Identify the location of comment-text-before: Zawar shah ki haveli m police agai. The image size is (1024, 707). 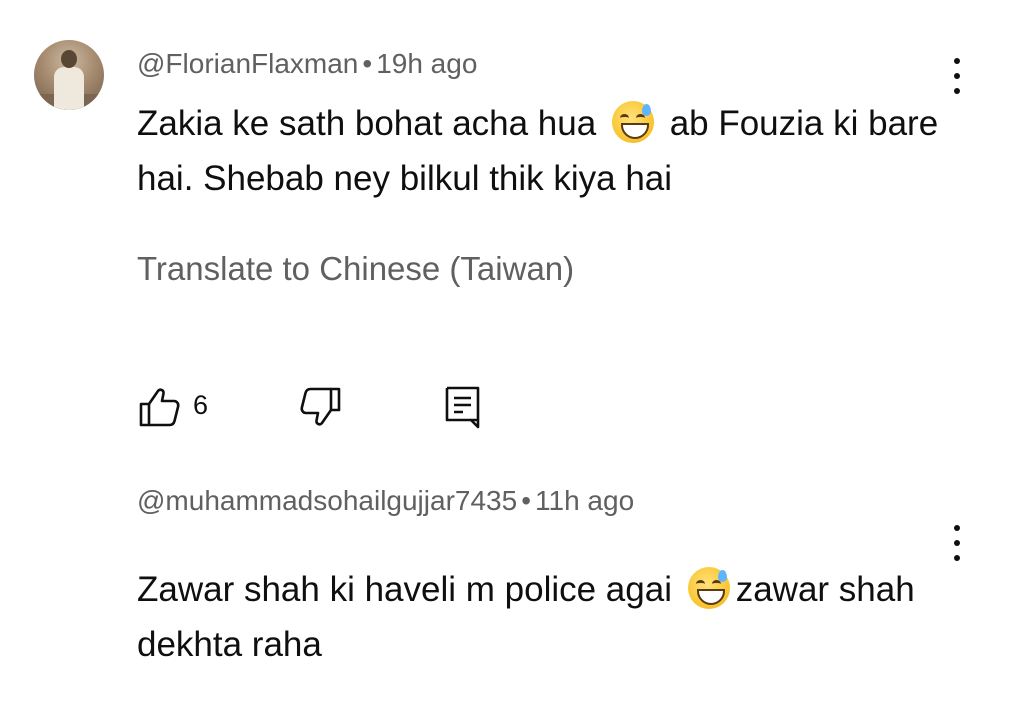
(404, 589).